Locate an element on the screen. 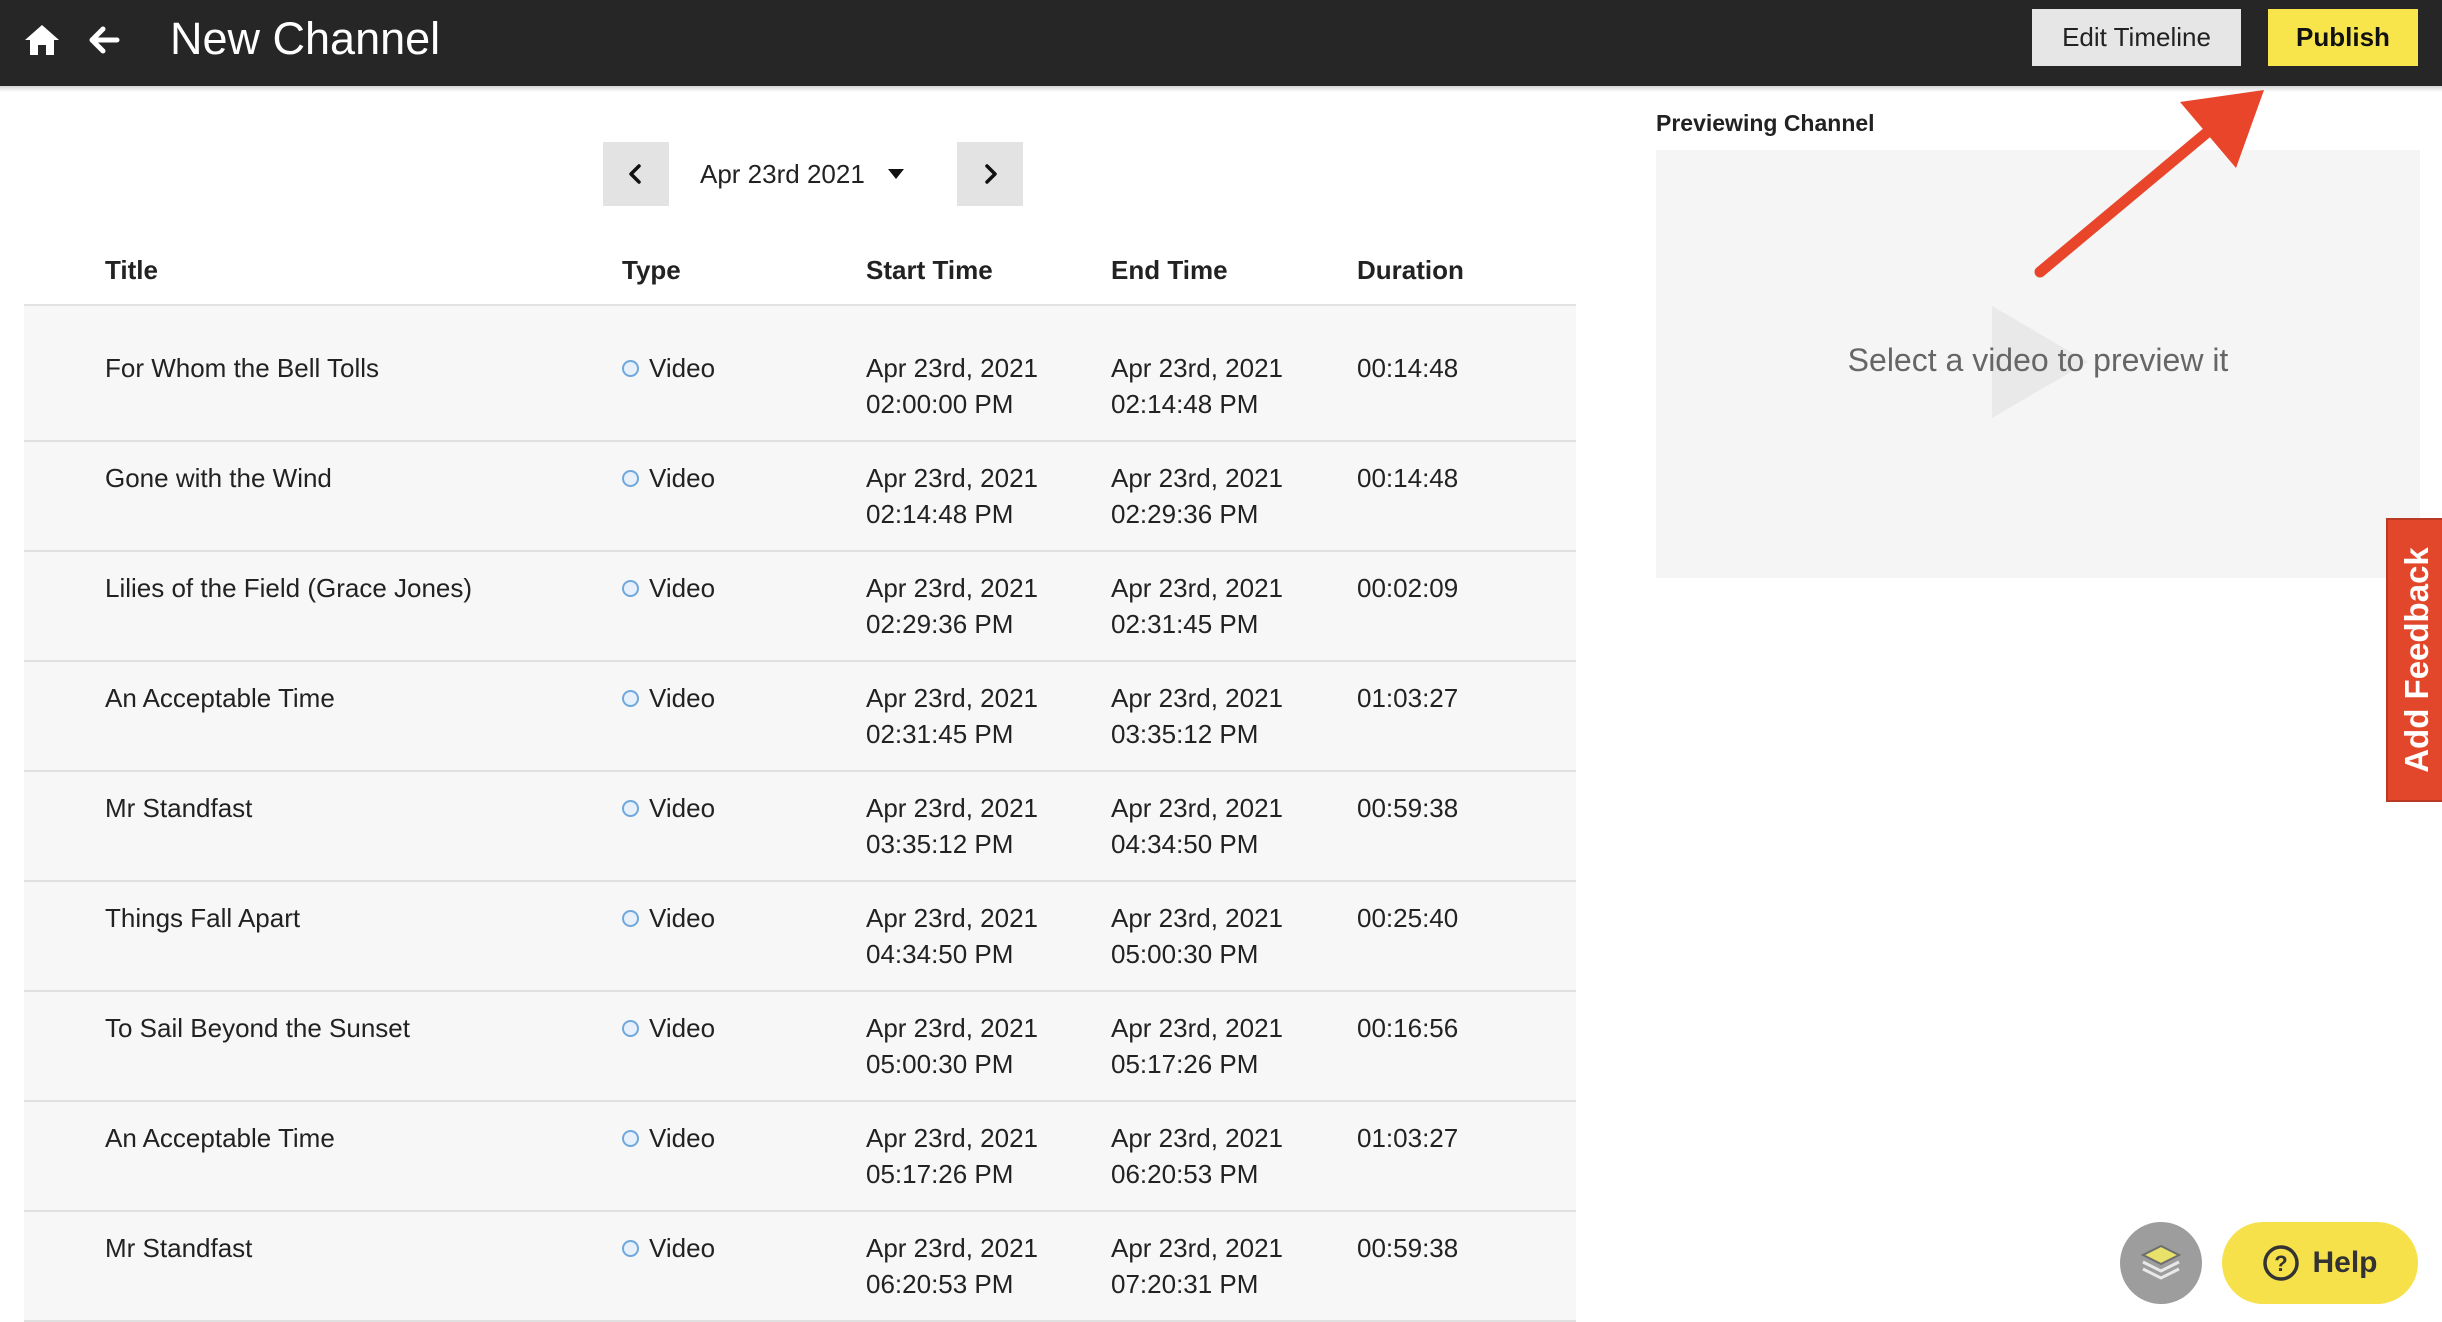 The image size is (2442, 1322). row-end-time: Apr 23rd, 2021 05:00:30 PM is located at coordinates (1197, 936).